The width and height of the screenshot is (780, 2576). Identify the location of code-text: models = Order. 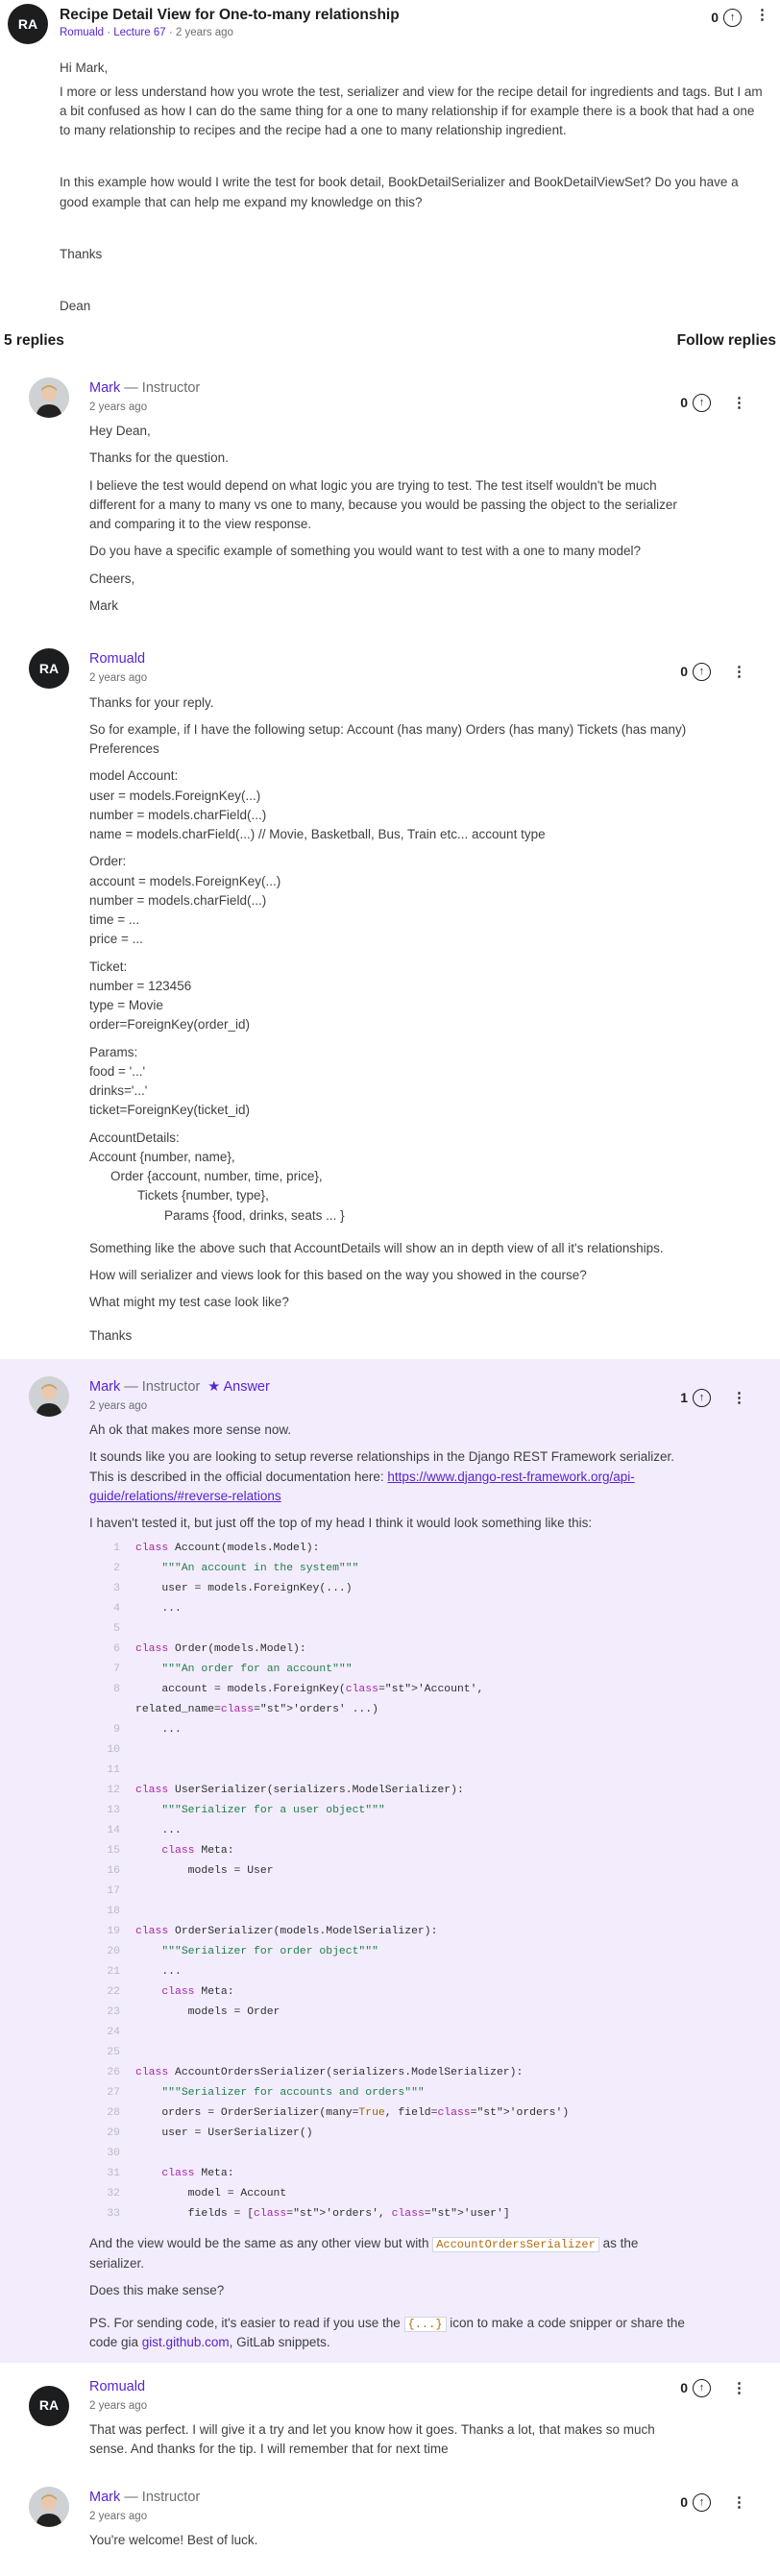
(208, 2012).